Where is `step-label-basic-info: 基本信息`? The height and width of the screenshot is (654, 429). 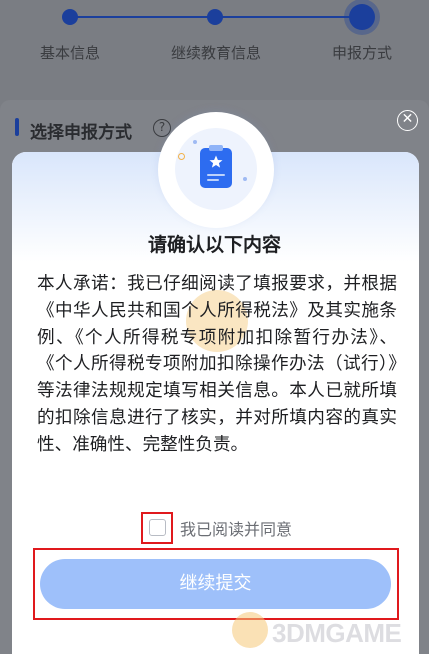 step-label-basic-info: 基本信息 is located at coordinates (70, 53).